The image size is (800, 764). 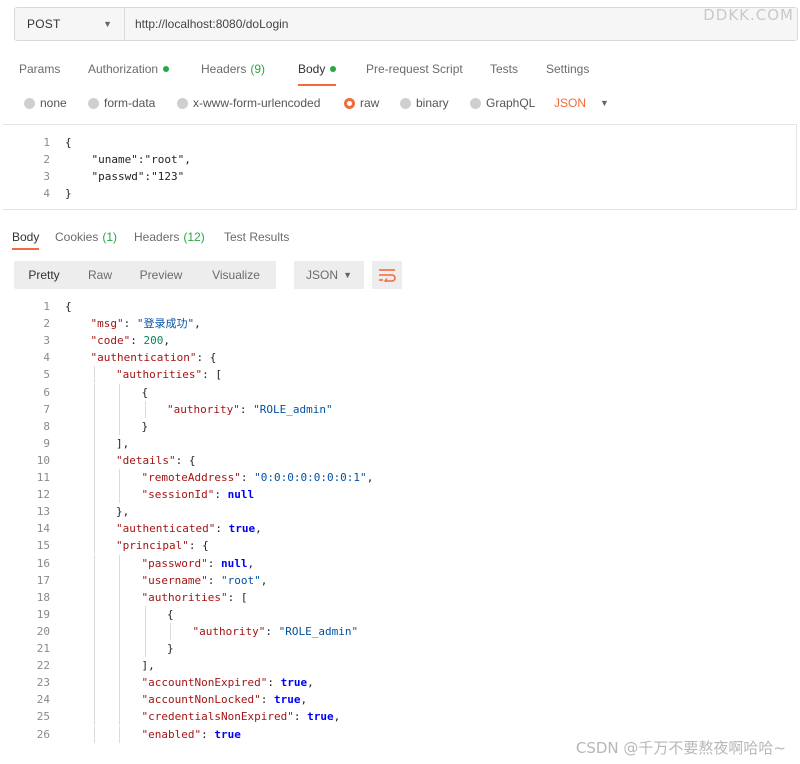 I want to click on body-option-none: none, so click(x=45, y=103).